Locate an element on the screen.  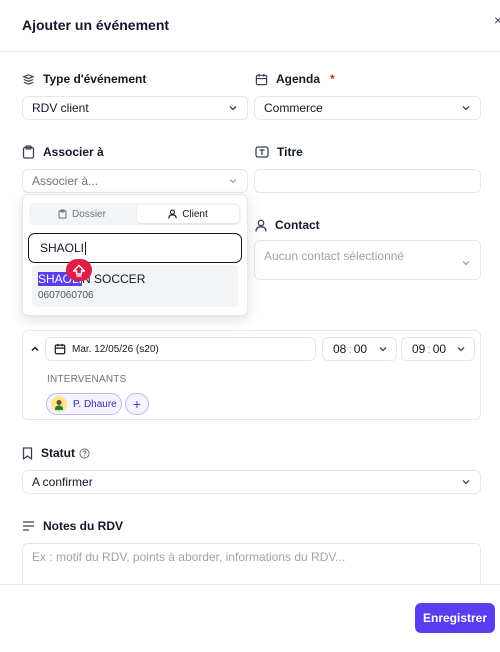
search-value: SHAOLI is located at coordinates (62, 248).